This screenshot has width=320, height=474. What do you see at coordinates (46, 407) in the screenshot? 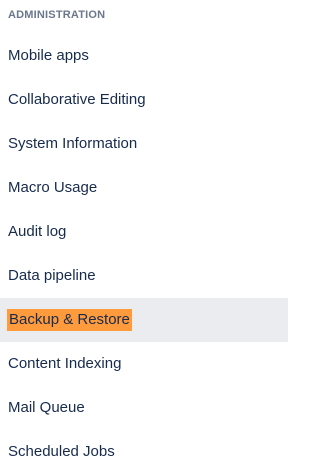
I see `sidebar-item-label: Mail Queue` at bounding box center [46, 407].